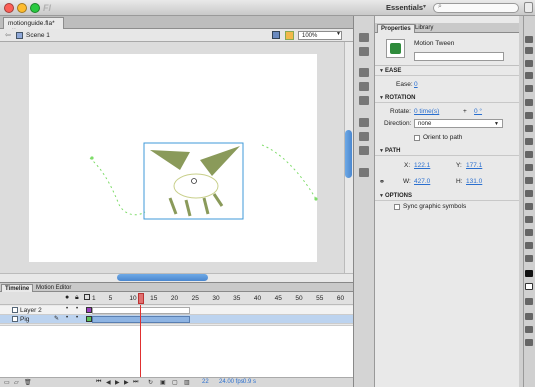 The width and height of the screenshot is (535, 387). I want to click on fill-color-icon, so click(529, 286).